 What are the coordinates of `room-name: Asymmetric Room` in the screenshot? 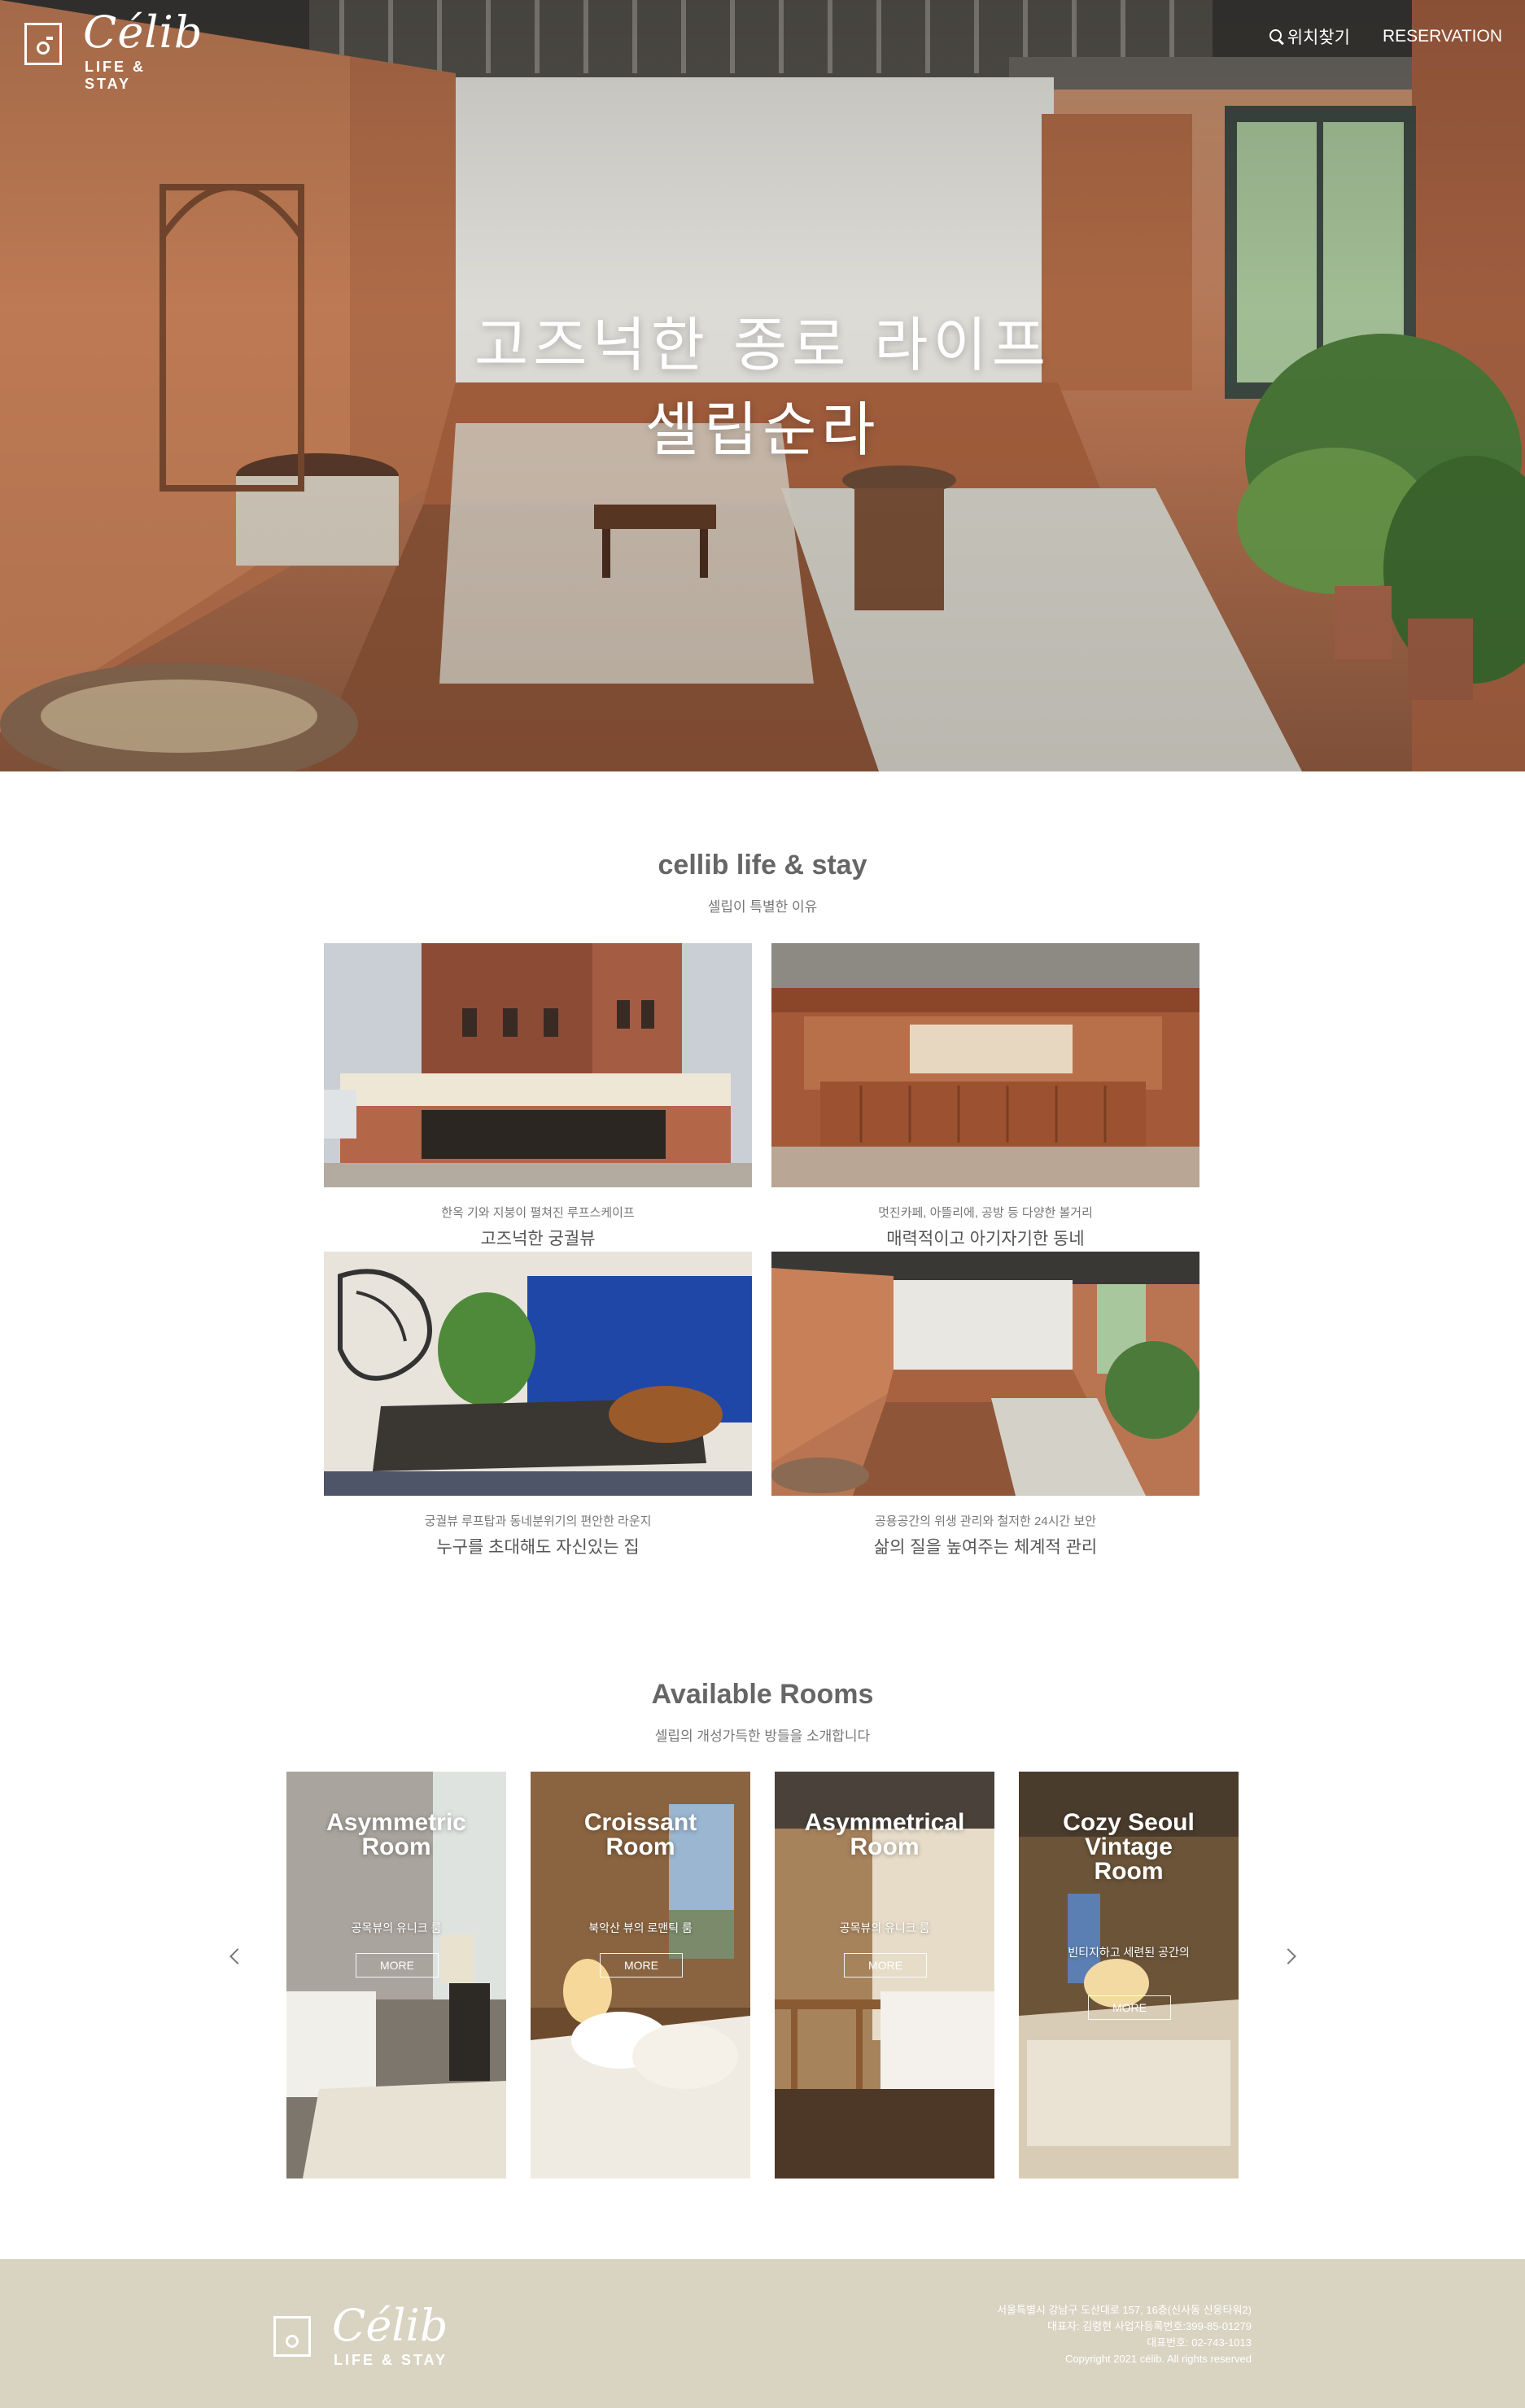 It's located at (396, 1834).